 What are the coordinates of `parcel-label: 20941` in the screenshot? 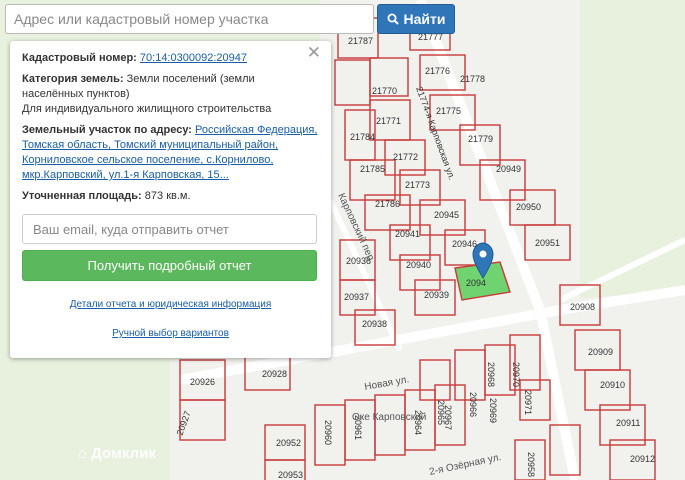 It's located at (407, 234).